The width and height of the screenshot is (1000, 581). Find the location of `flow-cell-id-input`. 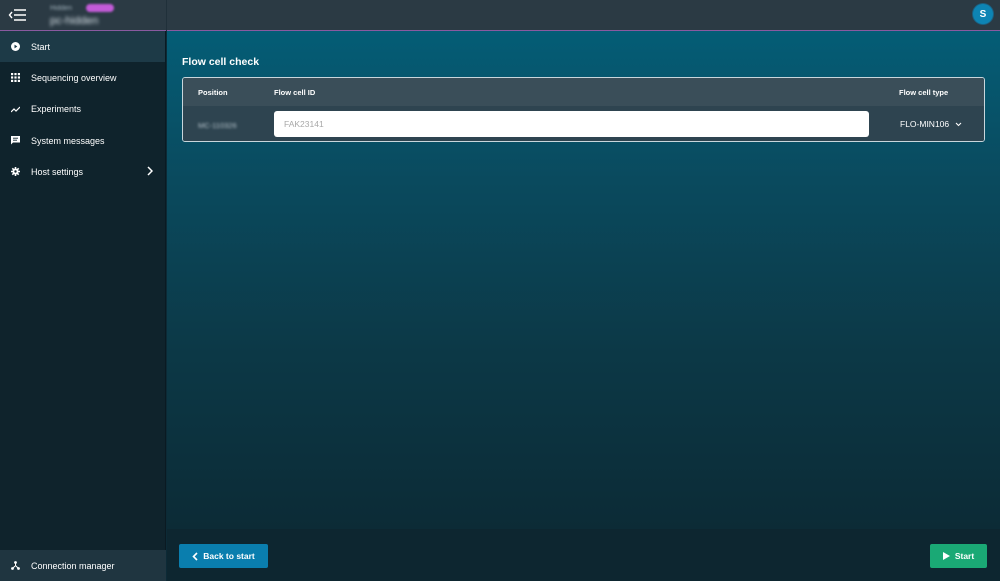

flow-cell-id-input is located at coordinates (571, 124).